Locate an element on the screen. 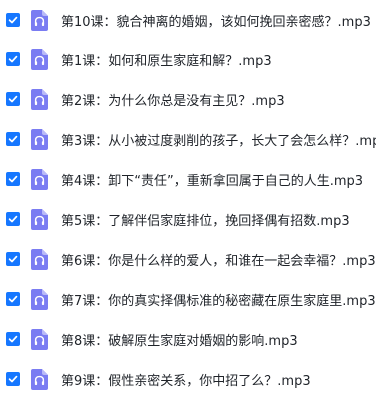 The height and width of the screenshot is (393, 376). file-name: 第10课：貌合神离的婚姻，该如何挽回亲密感？.mp3 is located at coordinates (216, 22).